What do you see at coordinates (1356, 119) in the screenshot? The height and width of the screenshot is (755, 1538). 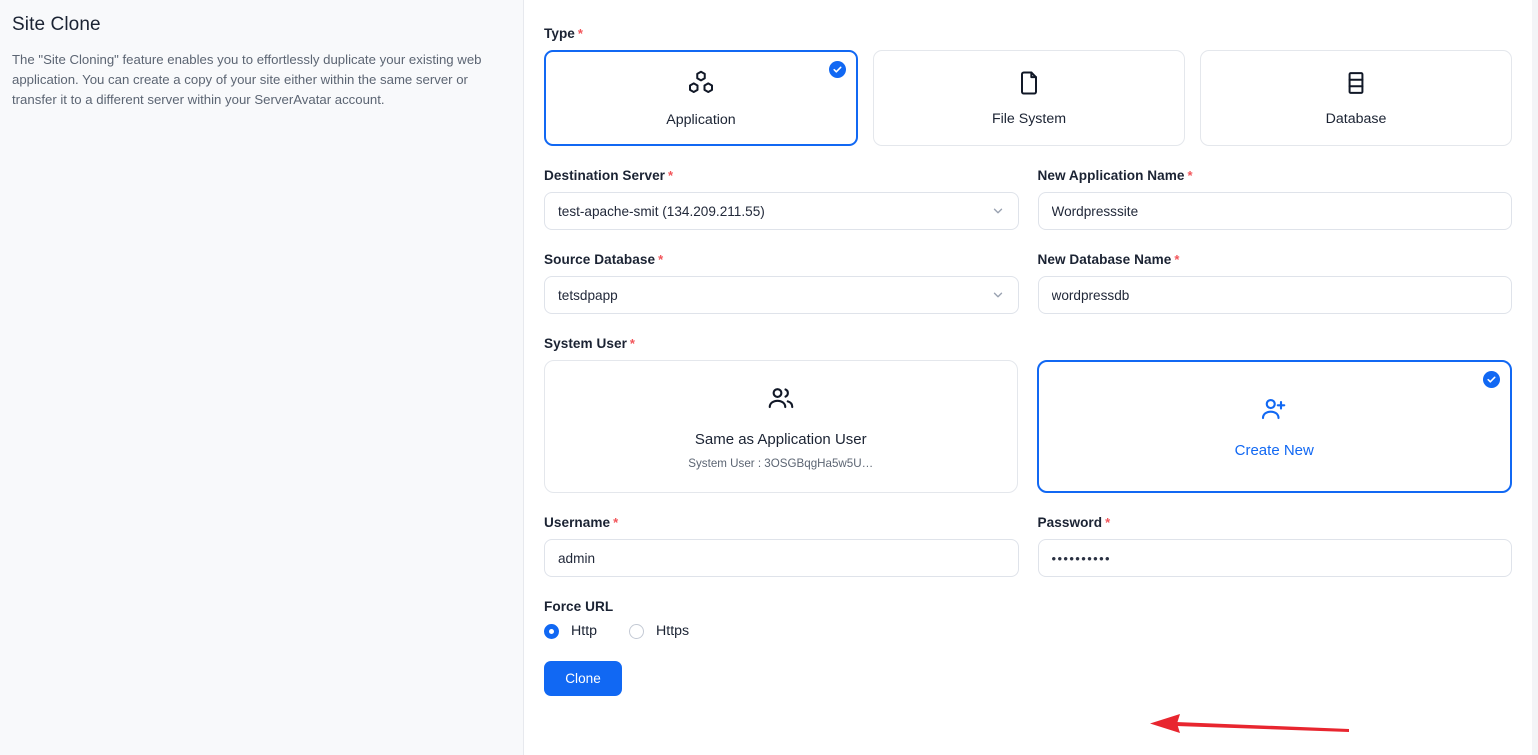 I see `type-card-label: Database` at bounding box center [1356, 119].